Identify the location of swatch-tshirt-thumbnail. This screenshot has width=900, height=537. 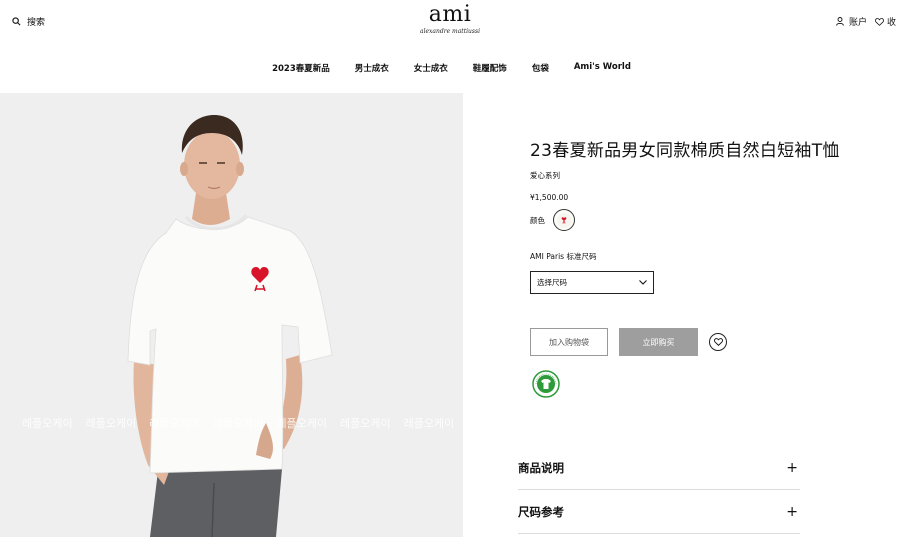
(564, 220).